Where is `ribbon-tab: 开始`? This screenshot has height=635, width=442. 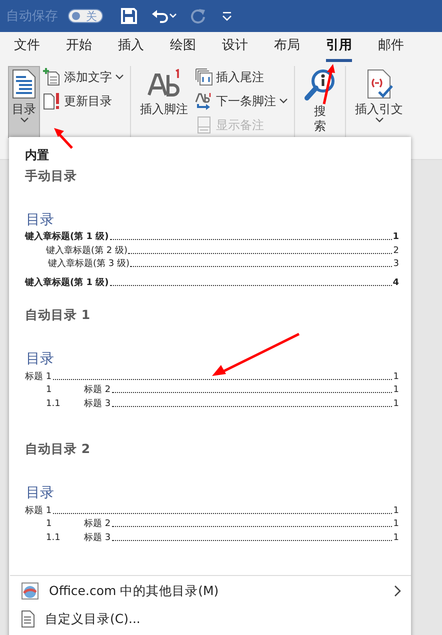 ribbon-tab: 开始 is located at coordinates (79, 49).